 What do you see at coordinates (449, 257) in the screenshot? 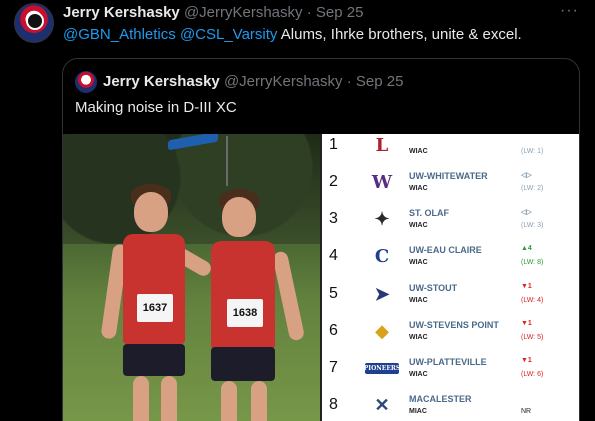
I see `ranking-row: 4 C UW-EAU CLAIRE WIAC ▲4 (LW: 8)` at bounding box center [449, 257].